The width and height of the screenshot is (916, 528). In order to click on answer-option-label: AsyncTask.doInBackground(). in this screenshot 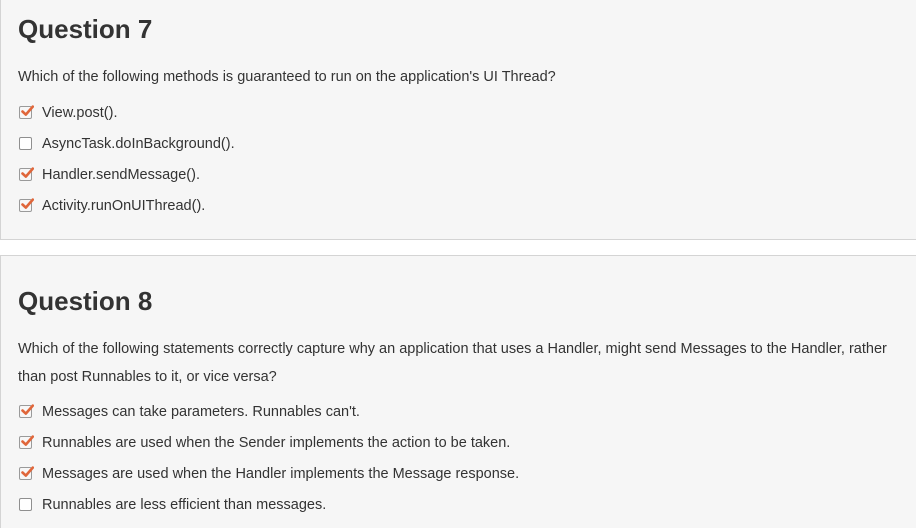, I will do `click(138, 143)`.